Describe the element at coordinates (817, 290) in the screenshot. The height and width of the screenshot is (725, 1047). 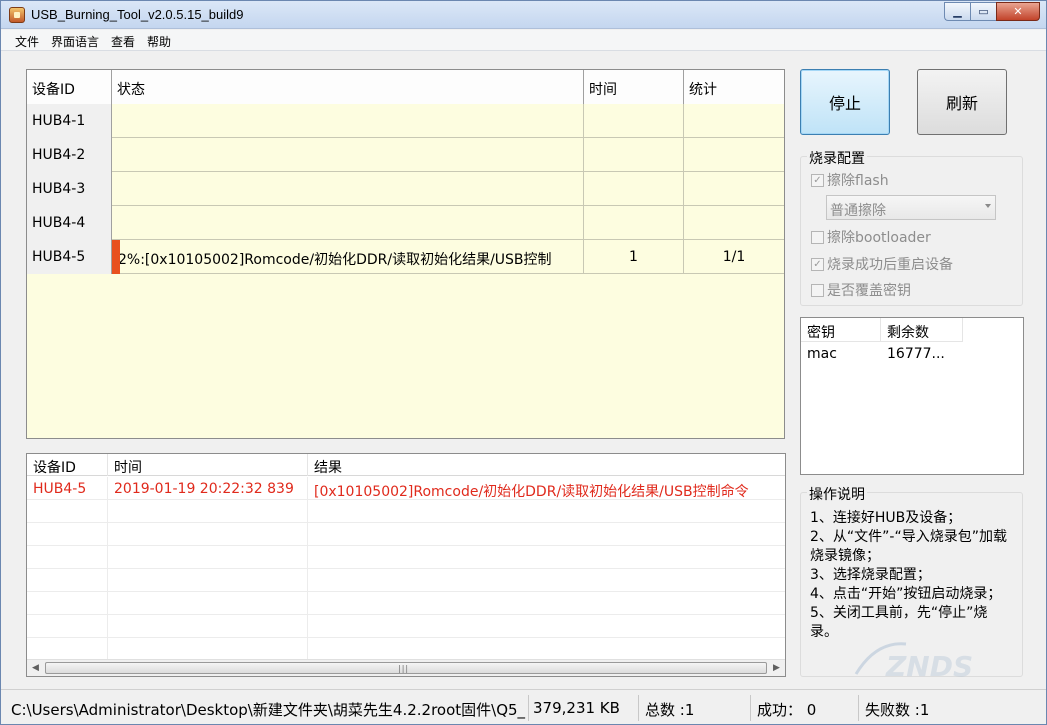
I see `overwrite-key-checkbox` at that location.